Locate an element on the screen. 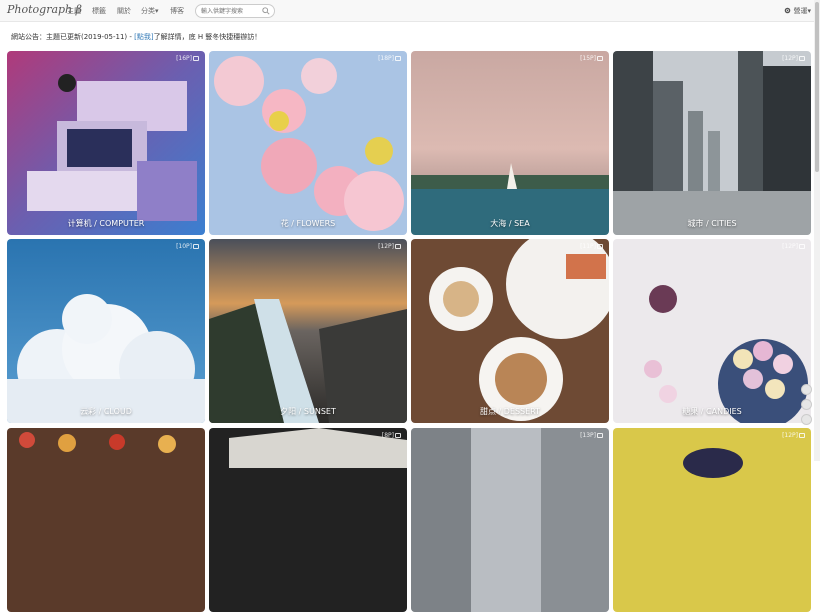 Image resolution: width=820 pixels, height=612 pixels. category-tile-dessert: [11P] 甜点 / DESSERT is located at coordinates (510, 331).